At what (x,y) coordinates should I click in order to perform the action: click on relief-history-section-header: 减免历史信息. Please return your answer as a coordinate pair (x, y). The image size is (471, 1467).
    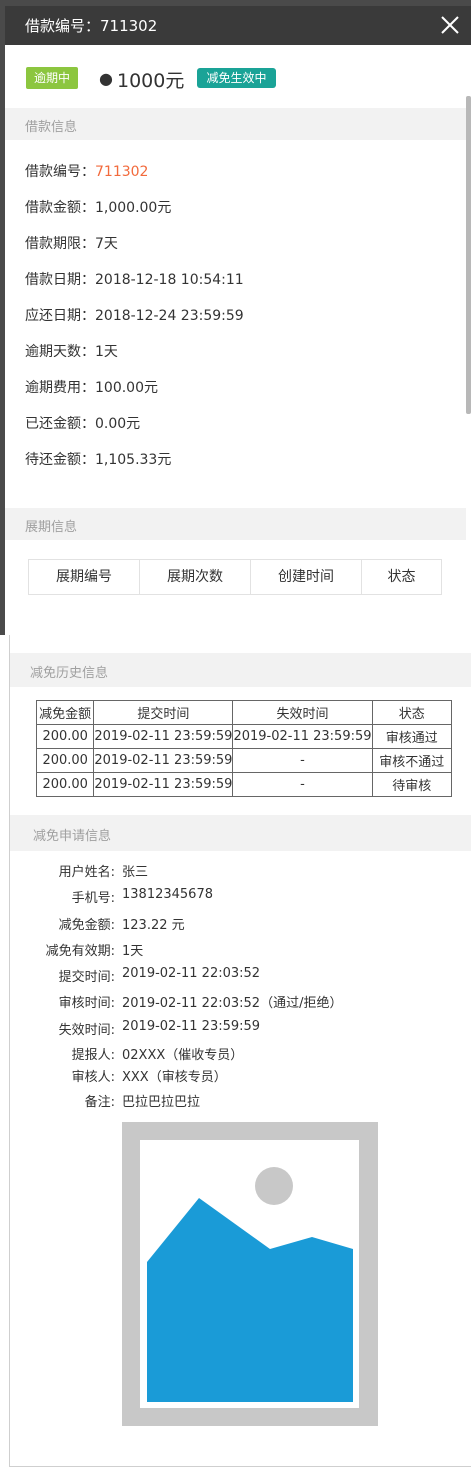
    Looking at the image, I should click on (240, 670).